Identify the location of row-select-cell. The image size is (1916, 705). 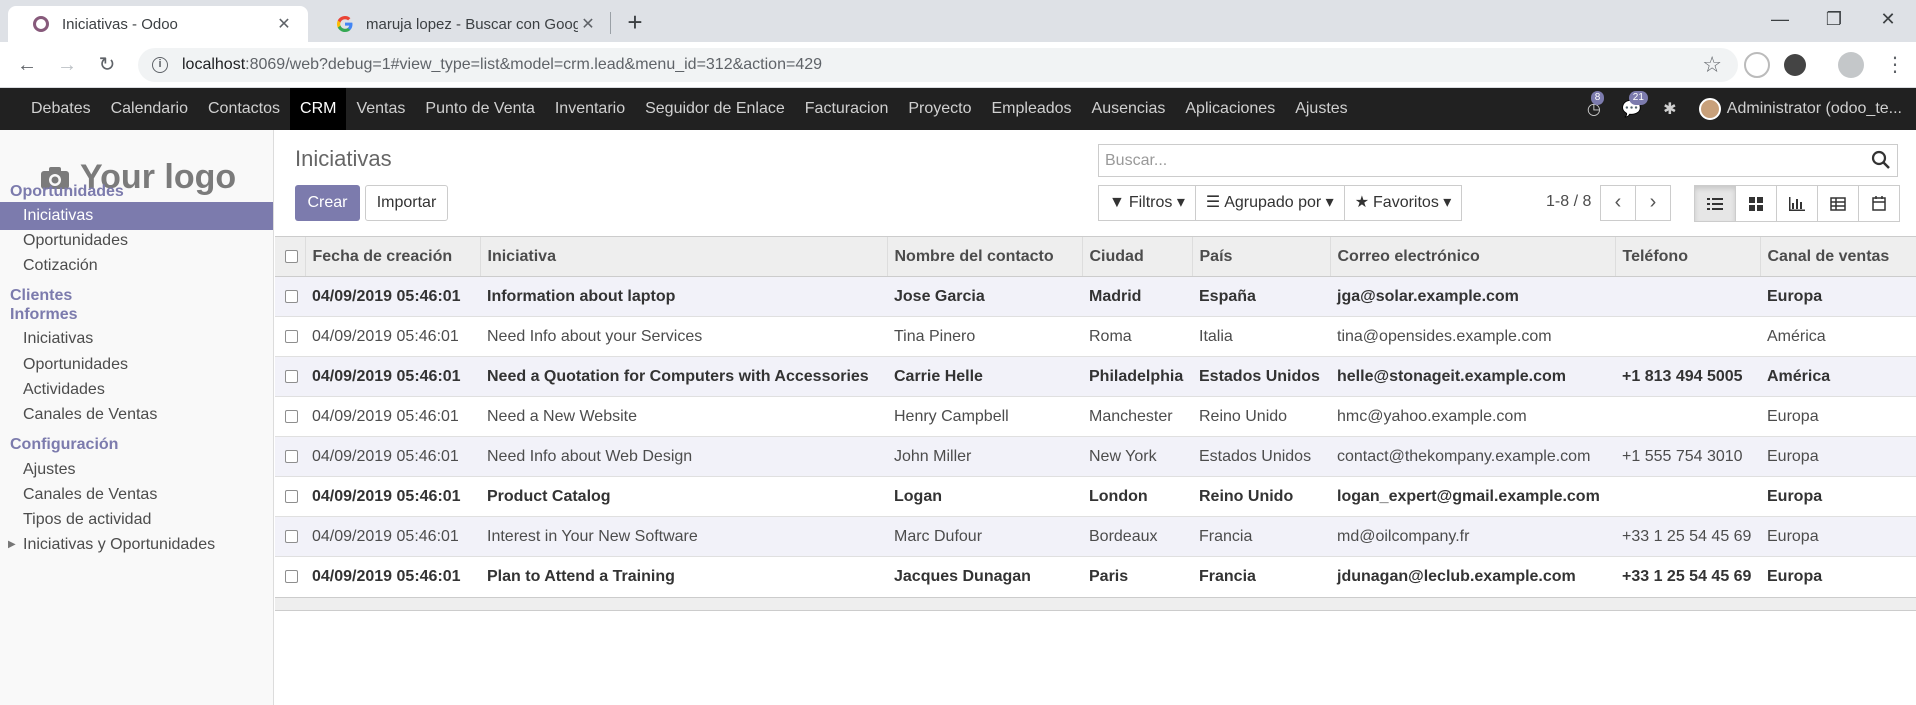
(290, 576).